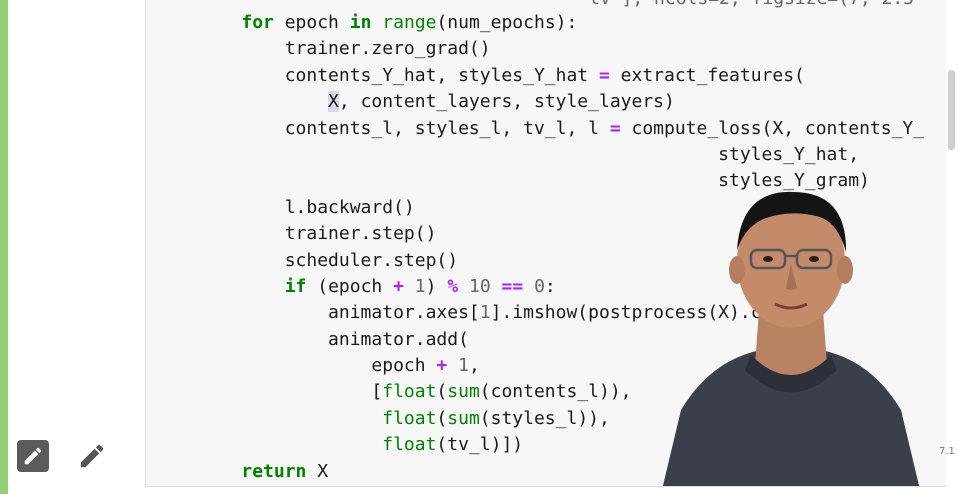  Describe the element at coordinates (76, 247) in the screenshot. I see `cell-gutter` at that location.